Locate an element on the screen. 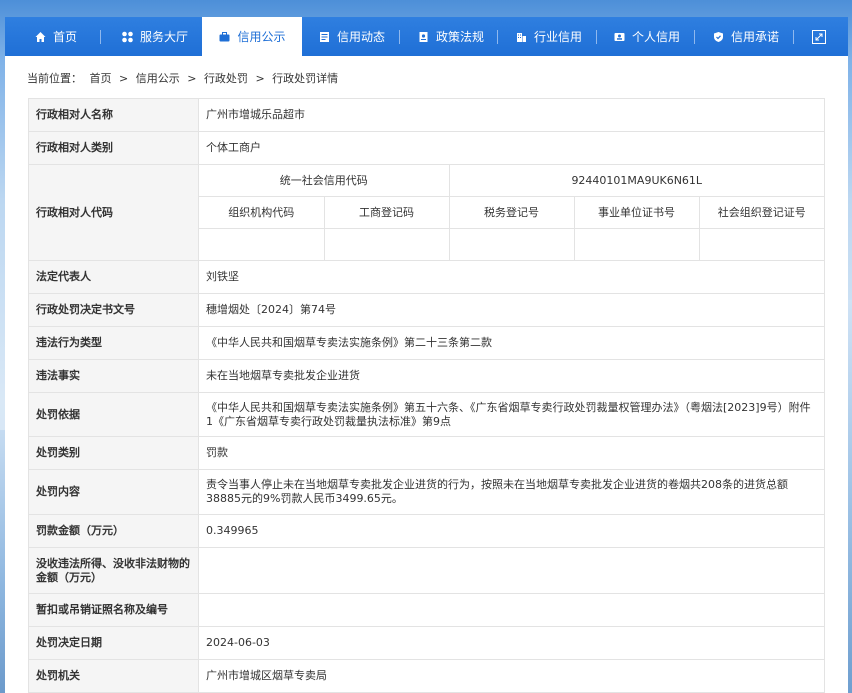  doc-no-label: 行政处罚决定书文号 is located at coordinates (113, 310).